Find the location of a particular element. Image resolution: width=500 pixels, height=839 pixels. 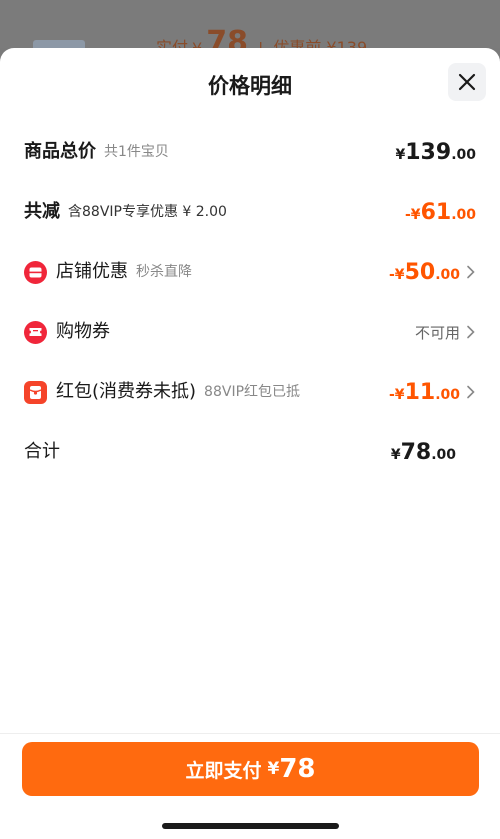

reduced-sub-label: 含88VIP专享优惠 ¥ 2.00 is located at coordinates (147, 212).